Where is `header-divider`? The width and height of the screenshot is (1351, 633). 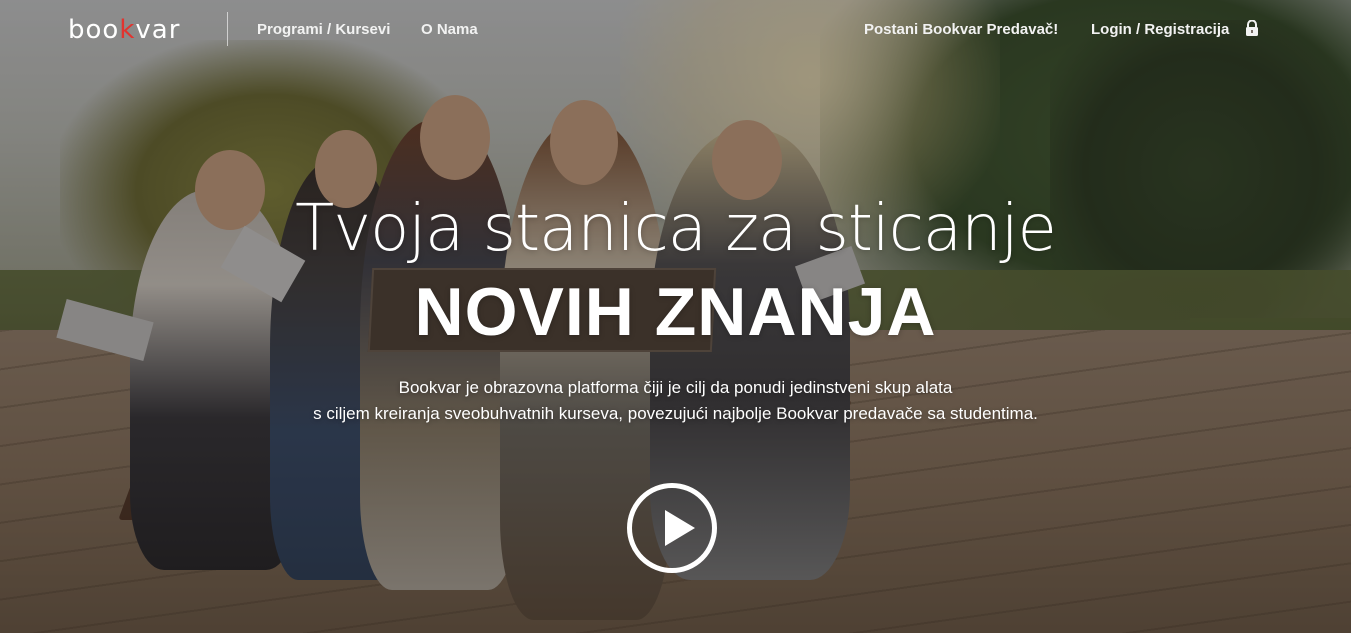 header-divider is located at coordinates (227, 29).